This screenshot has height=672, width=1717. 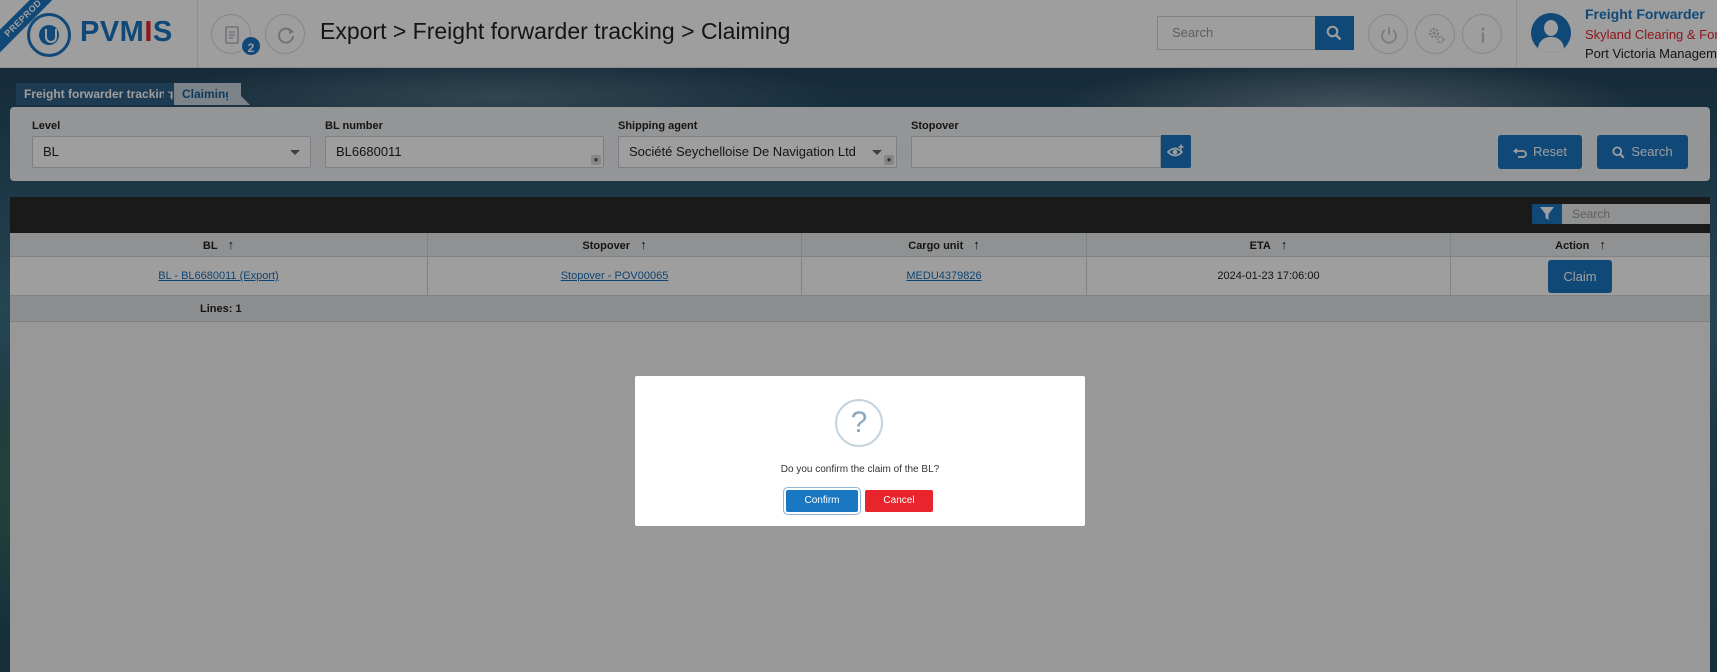 What do you see at coordinates (860, 469) in the screenshot?
I see `dialog-message: Do you confirm the claim of the BL?` at bounding box center [860, 469].